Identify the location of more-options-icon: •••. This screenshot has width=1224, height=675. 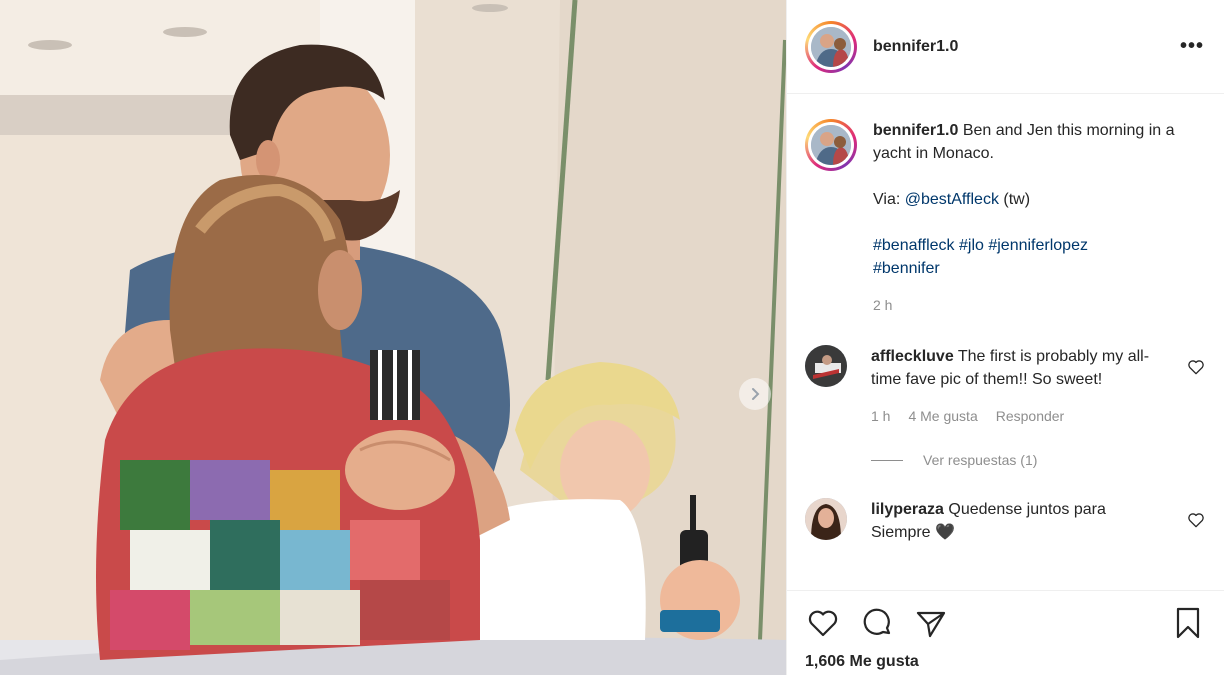
(1192, 46).